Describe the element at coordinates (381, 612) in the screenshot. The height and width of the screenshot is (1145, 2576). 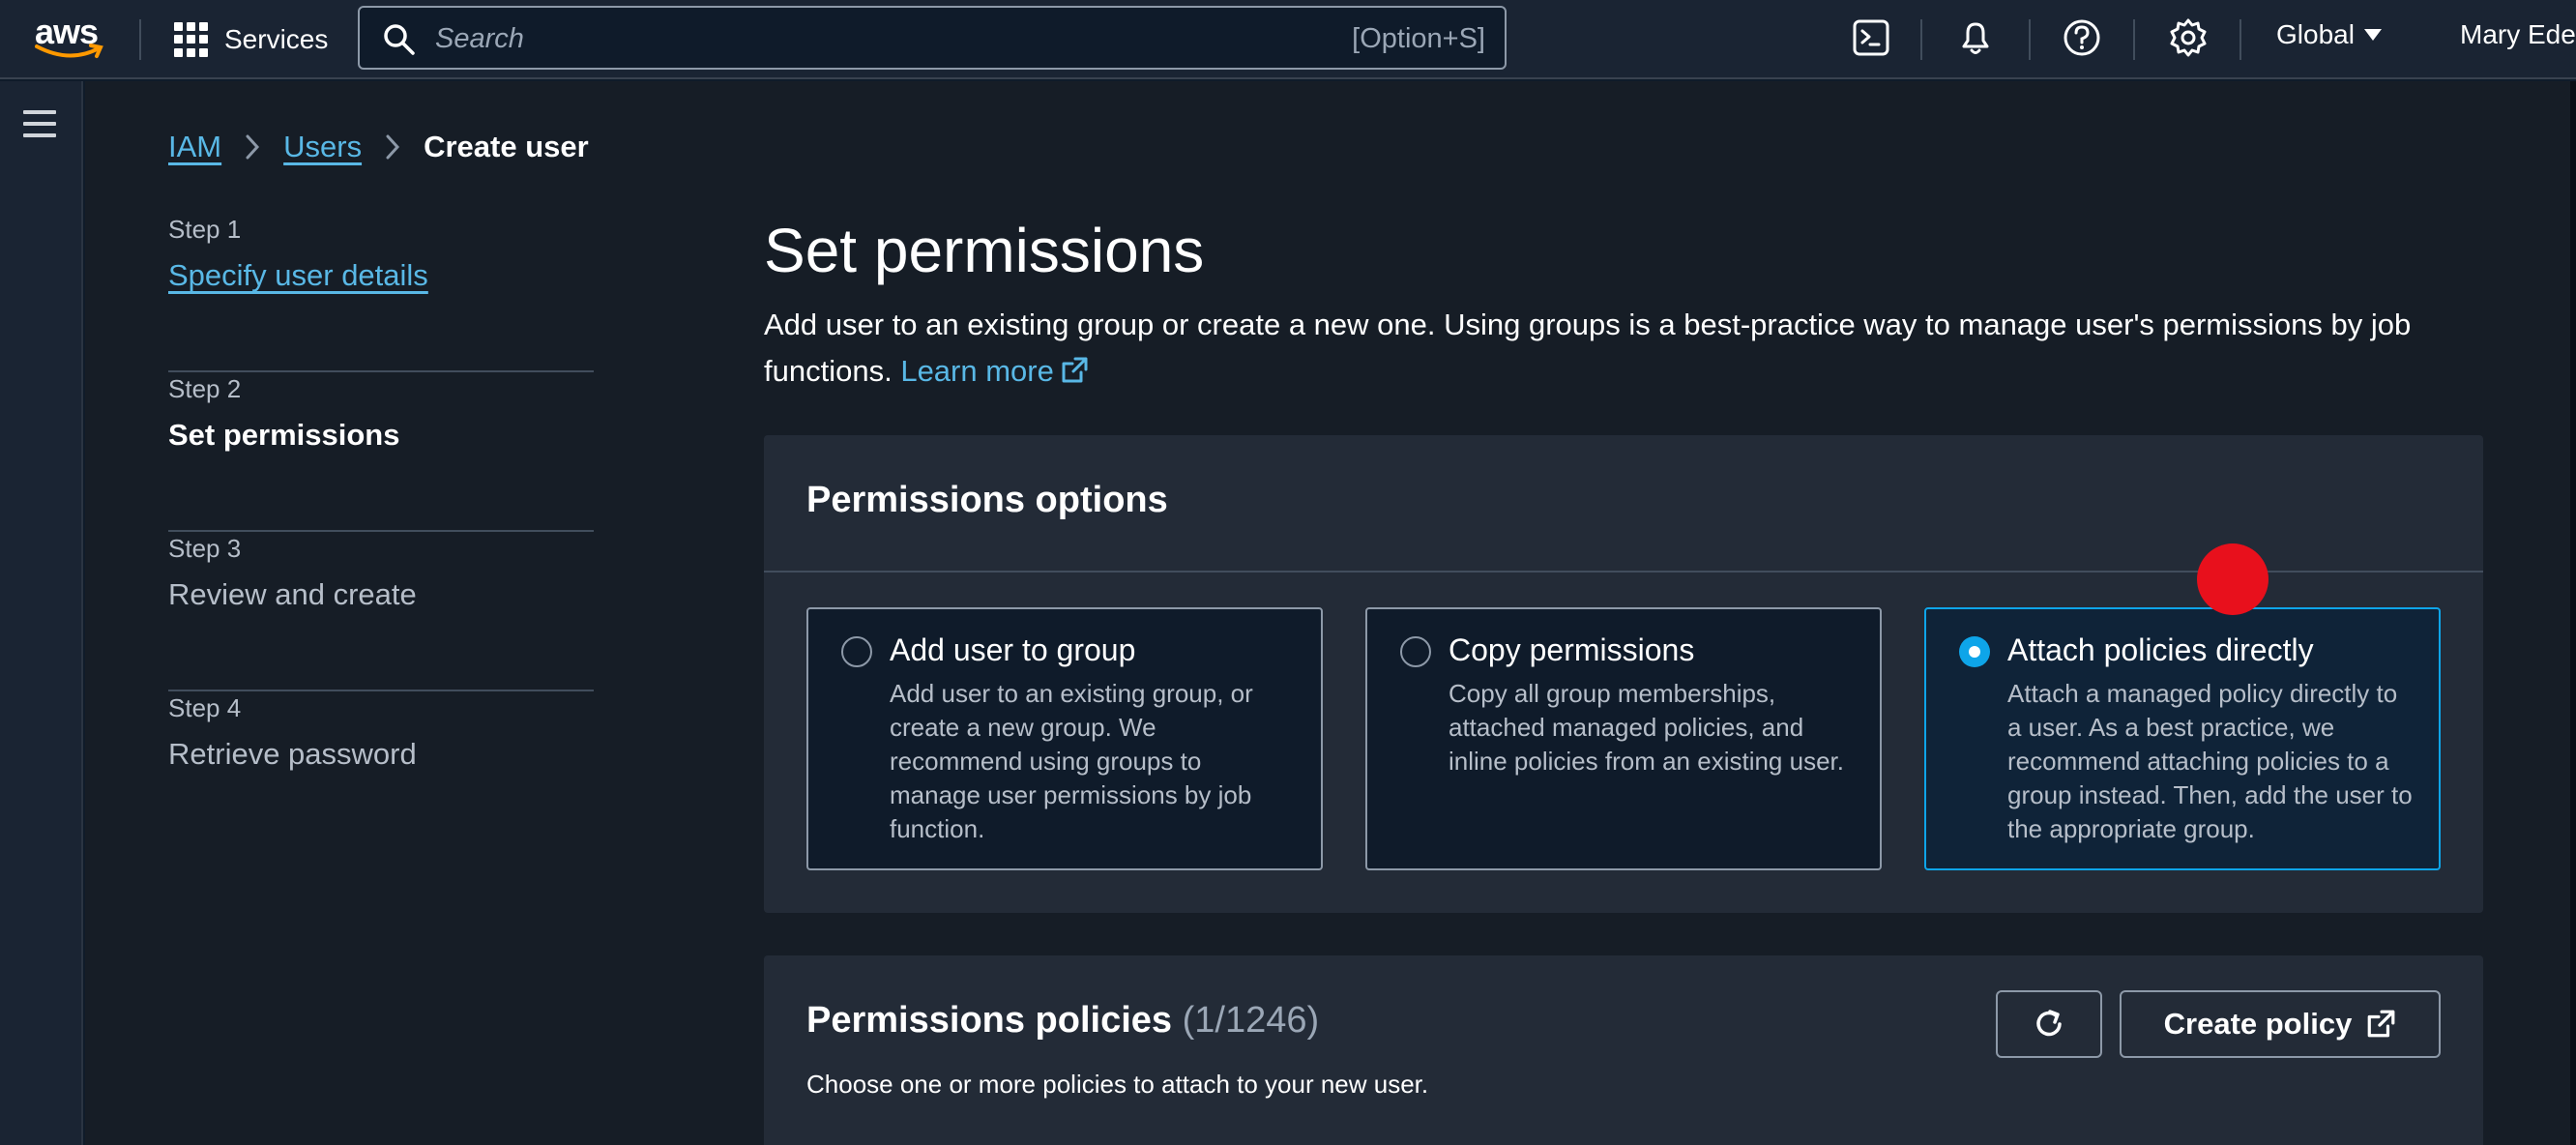
I see `wizard-step-3: Step 3 Review and create` at that location.